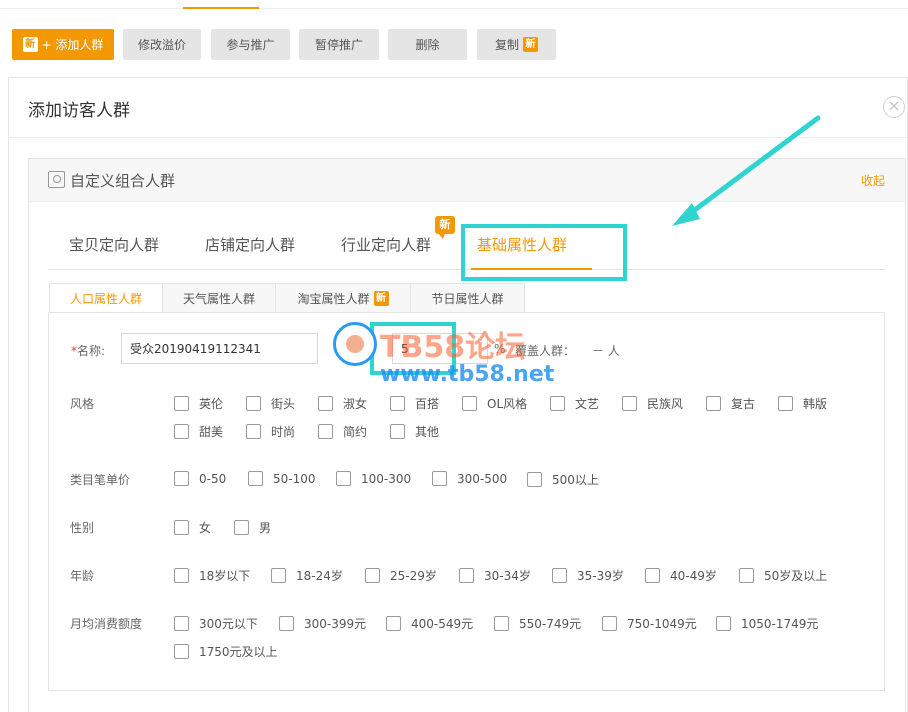 The image size is (908, 712). What do you see at coordinates (252, 527) in the screenshot?
I see `gender-option: 男` at bounding box center [252, 527].